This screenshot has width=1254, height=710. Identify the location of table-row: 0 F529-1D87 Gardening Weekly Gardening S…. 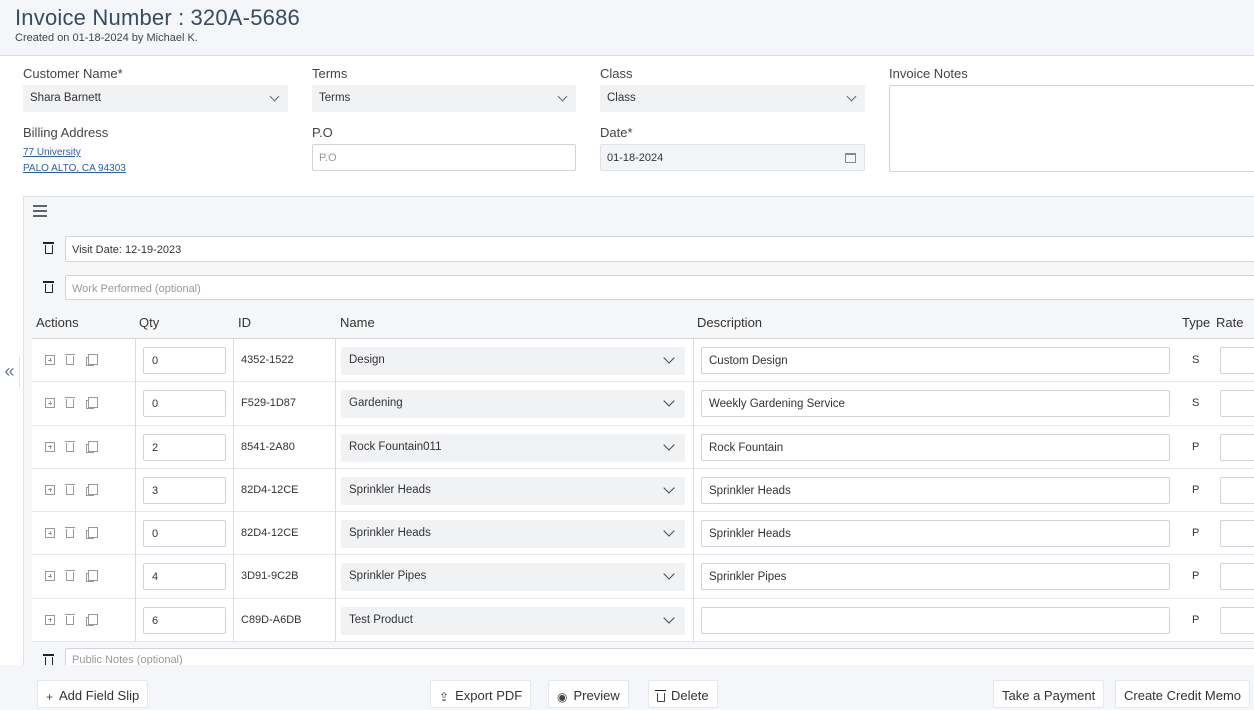
(643, 404).